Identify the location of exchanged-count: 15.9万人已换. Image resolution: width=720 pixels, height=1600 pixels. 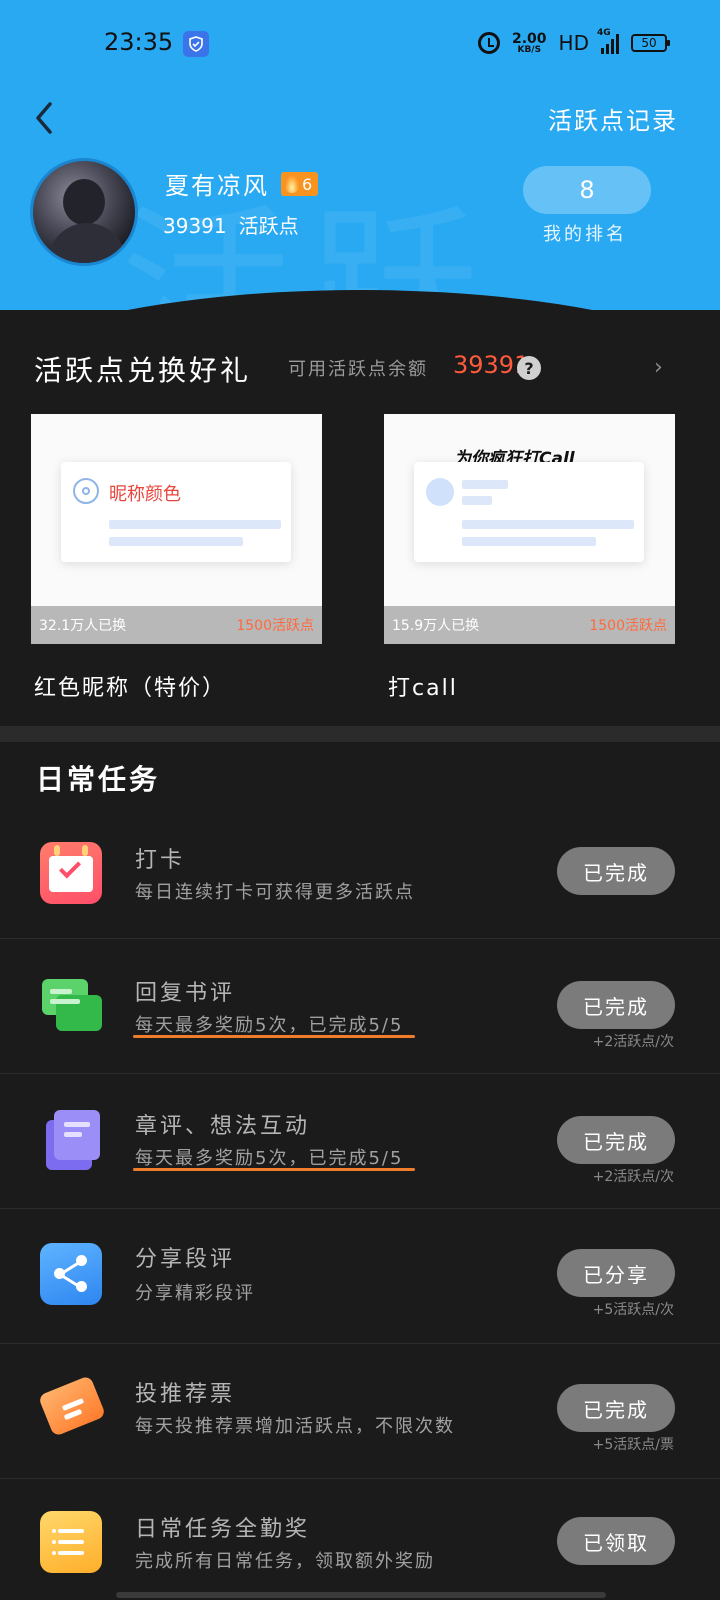
(436, 626).